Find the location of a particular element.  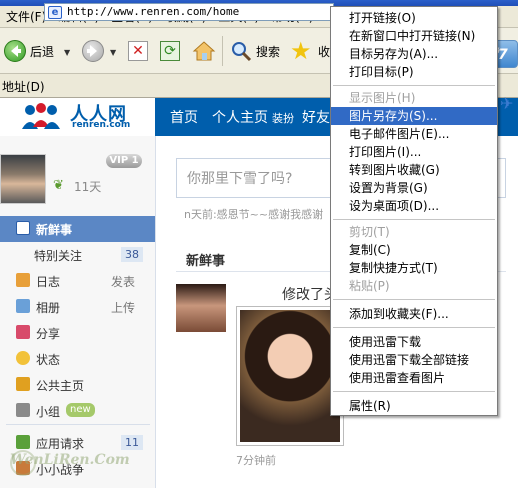

site-logo-domain: renren.com is located at coordinates (101, 125).